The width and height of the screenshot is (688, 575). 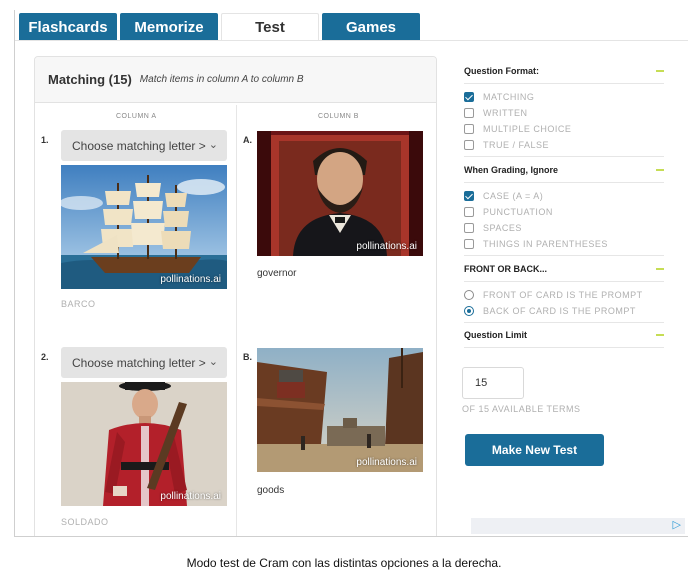 I want to click on section-title: When Grading, Ignore, so click(x=511, y=170).